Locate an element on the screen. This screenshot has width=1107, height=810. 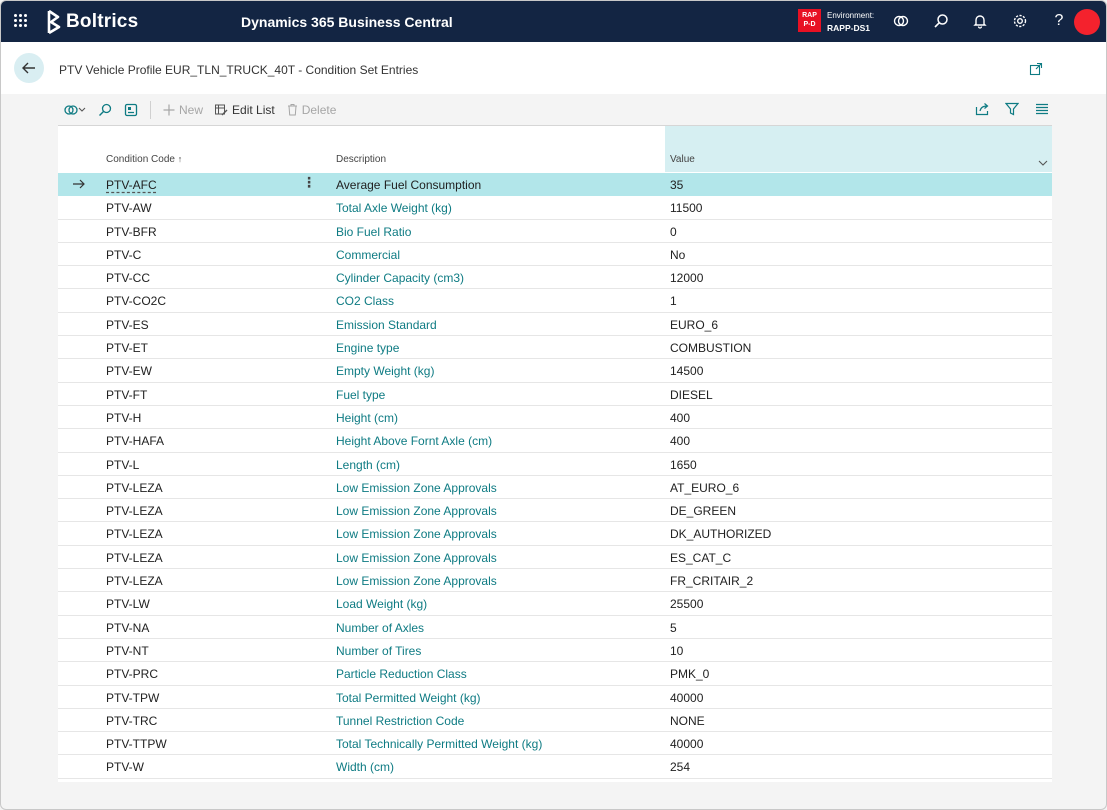
product-name: Dynamics 365 Business Central is located at coordinates (347, 22).